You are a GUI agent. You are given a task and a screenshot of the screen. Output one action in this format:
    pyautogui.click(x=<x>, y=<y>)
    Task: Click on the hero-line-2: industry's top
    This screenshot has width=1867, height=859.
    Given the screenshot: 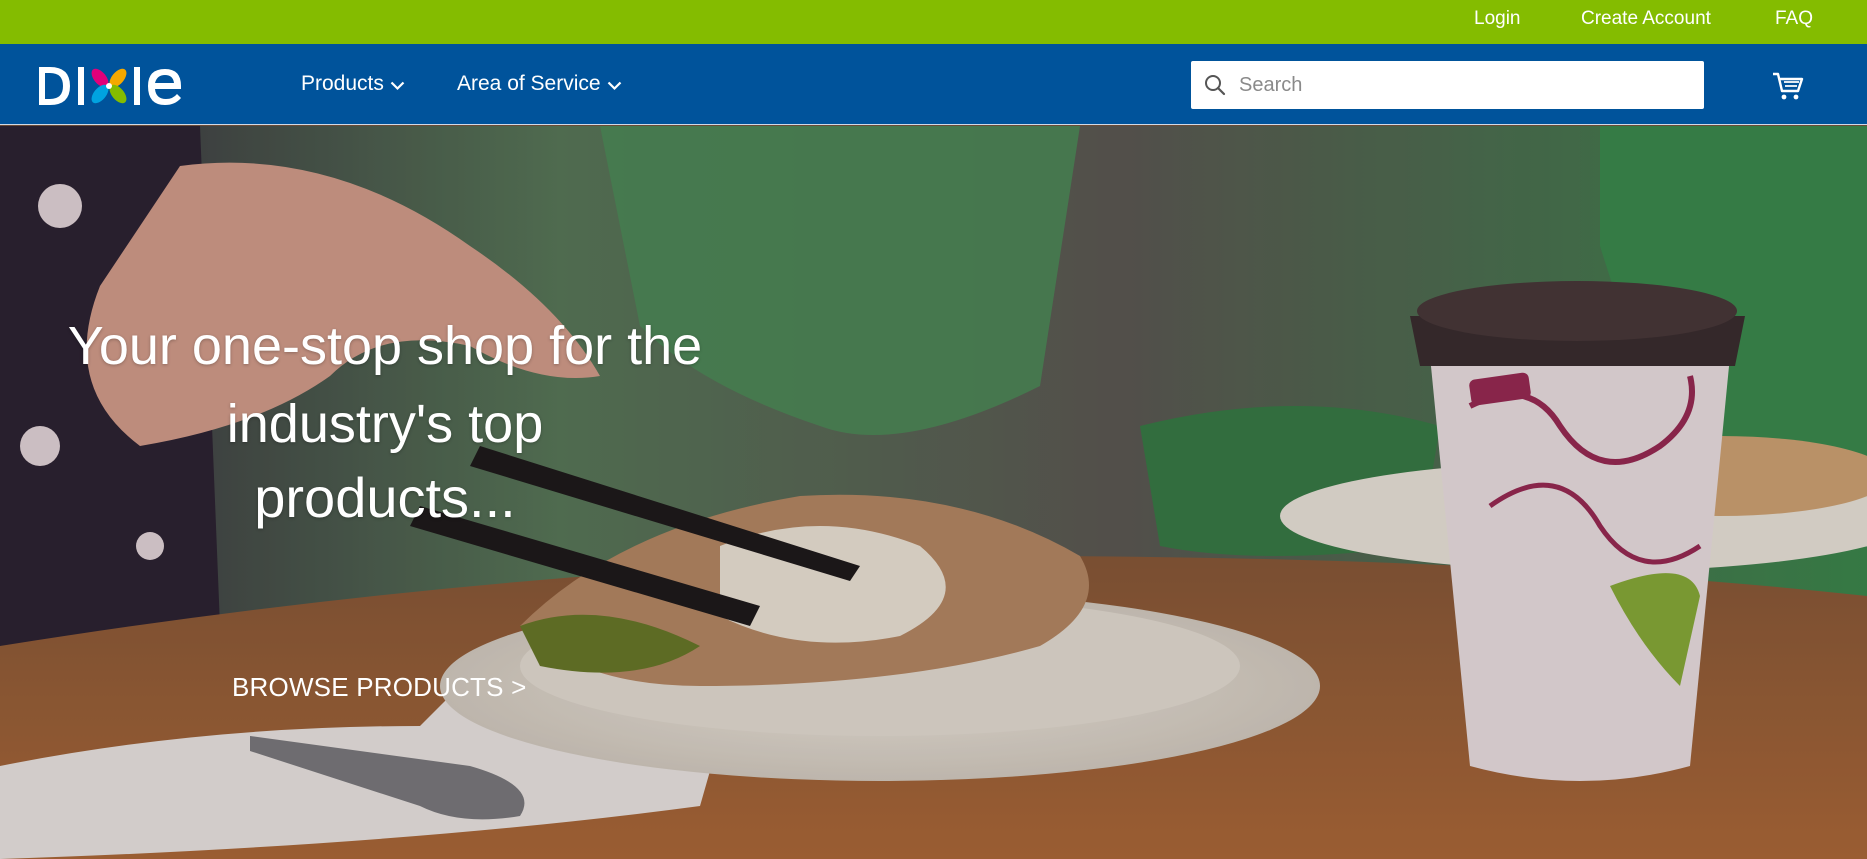 What is the action you would take?
    pyautogui.click(x=385, y=424)
    